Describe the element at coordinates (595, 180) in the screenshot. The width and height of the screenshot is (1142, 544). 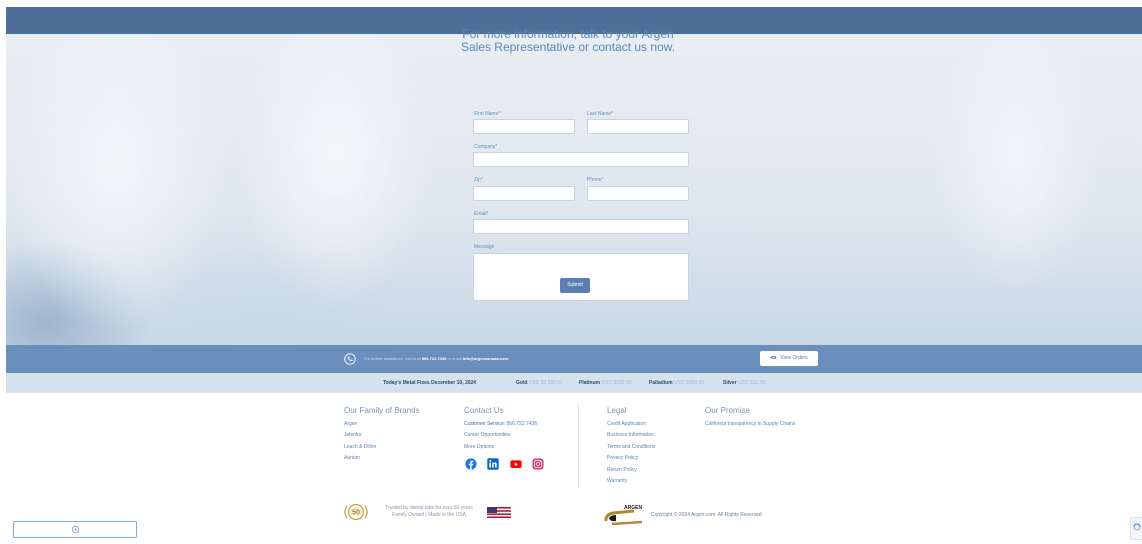
I see `phone-label: Phone*` at that location.